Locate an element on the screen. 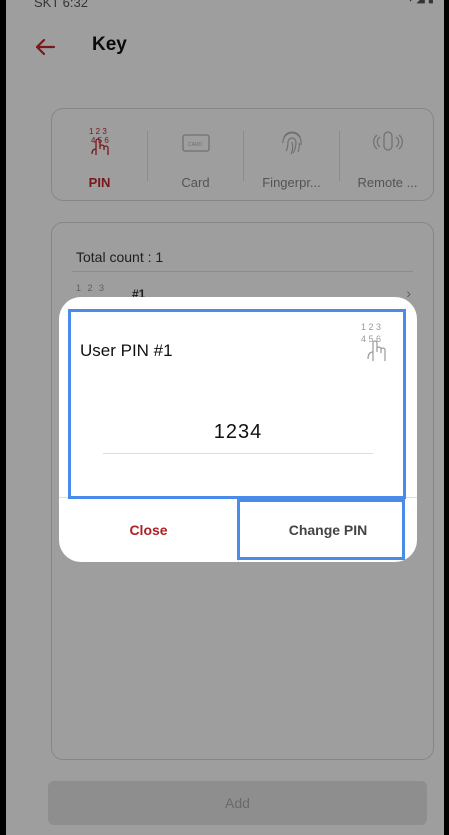  pin-icon-digits-top: 1 2 3 is located at coordinates (371, 327).